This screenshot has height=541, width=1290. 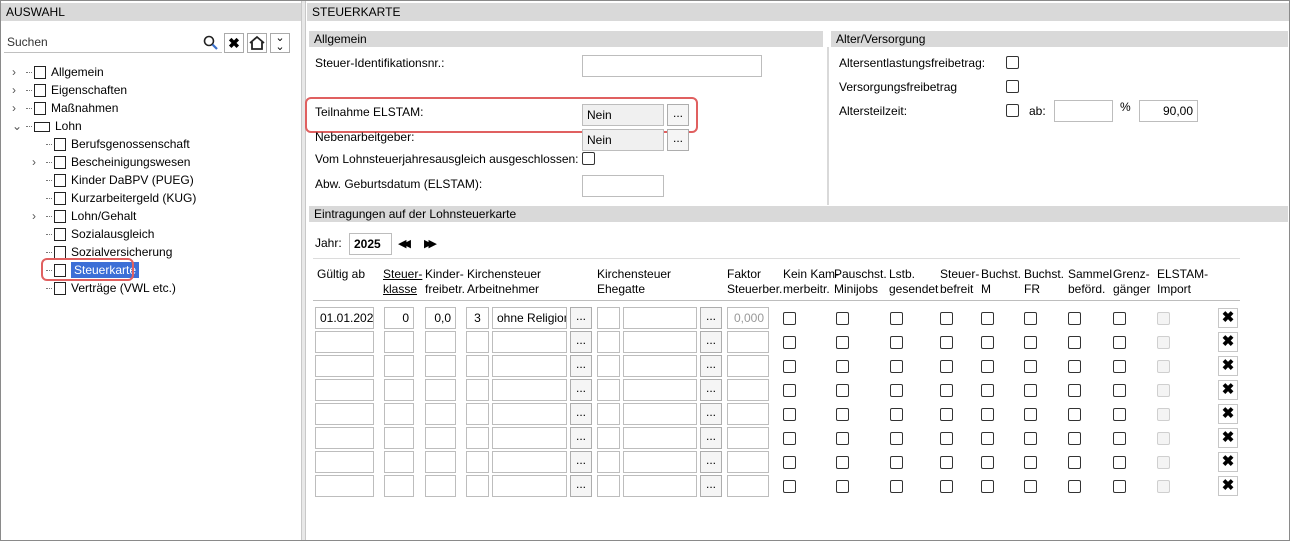 What do you see at coordinates (399, 318) in the screenshot?
I see `steuerklasse-input: 0` at bounding box center [399, 318].